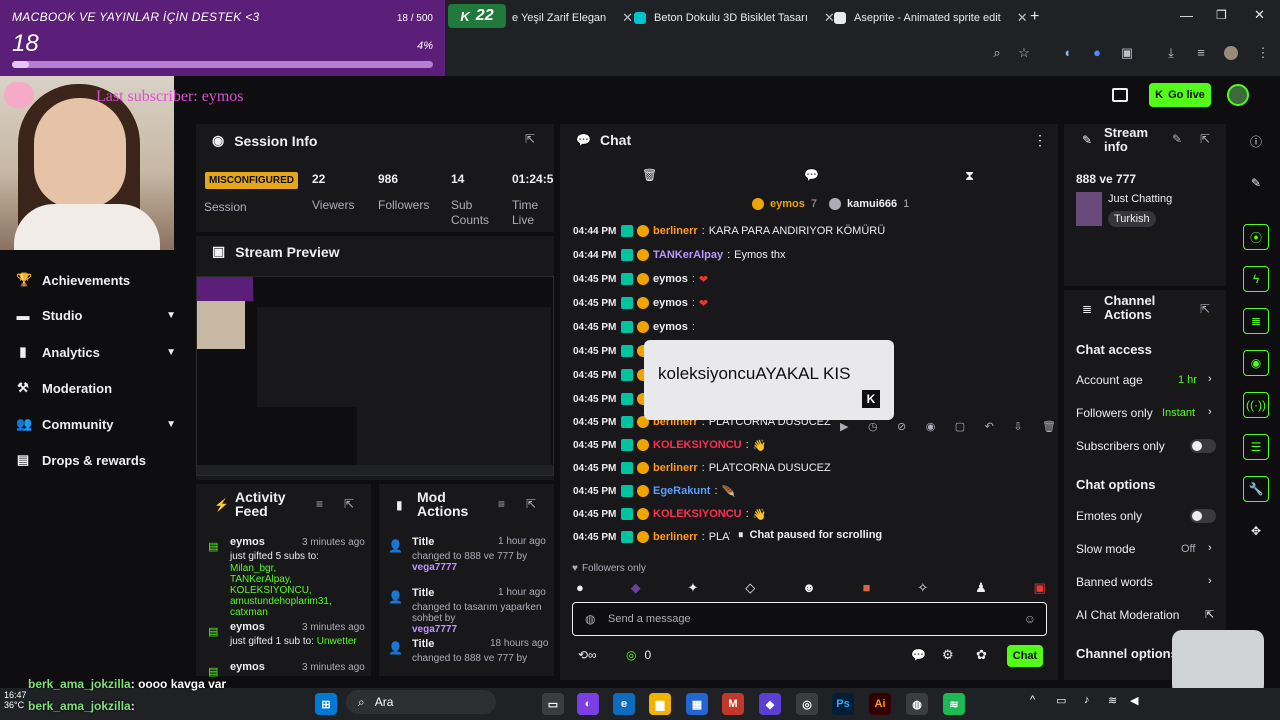 Image resolution: width=1280 pixels, height=720 pixels. What do you see at coordinates (922, 589) in the screenshot?
I see `emote-icon: ✧` at bounding box center [922, 589].